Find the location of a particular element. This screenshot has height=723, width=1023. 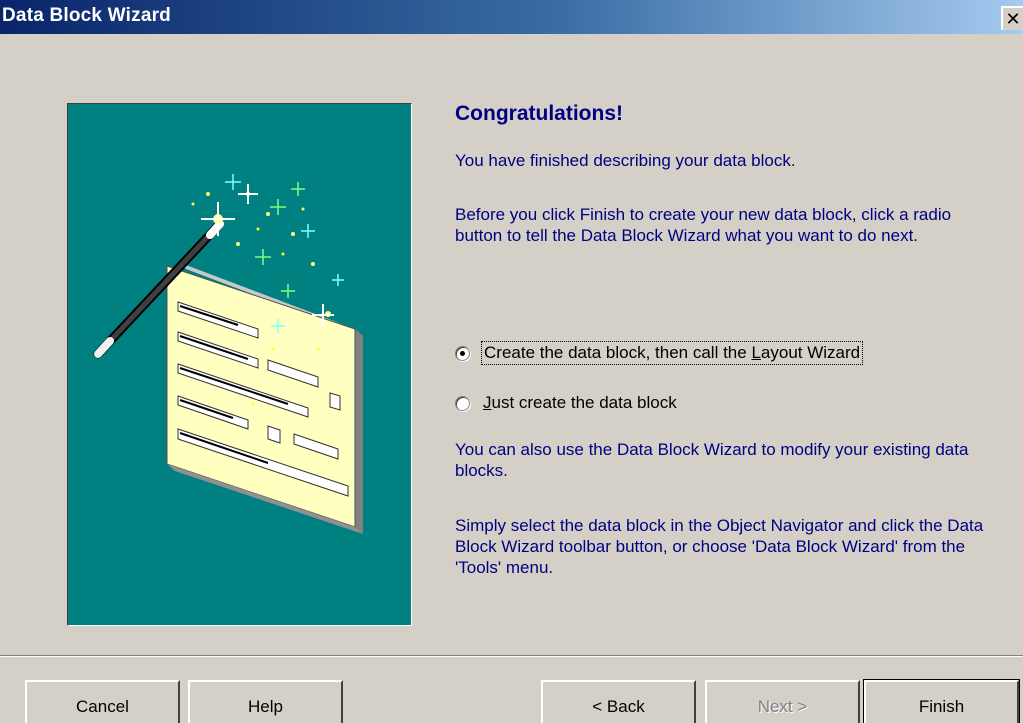

radio-button-selected is located at coordinates (462, 353).